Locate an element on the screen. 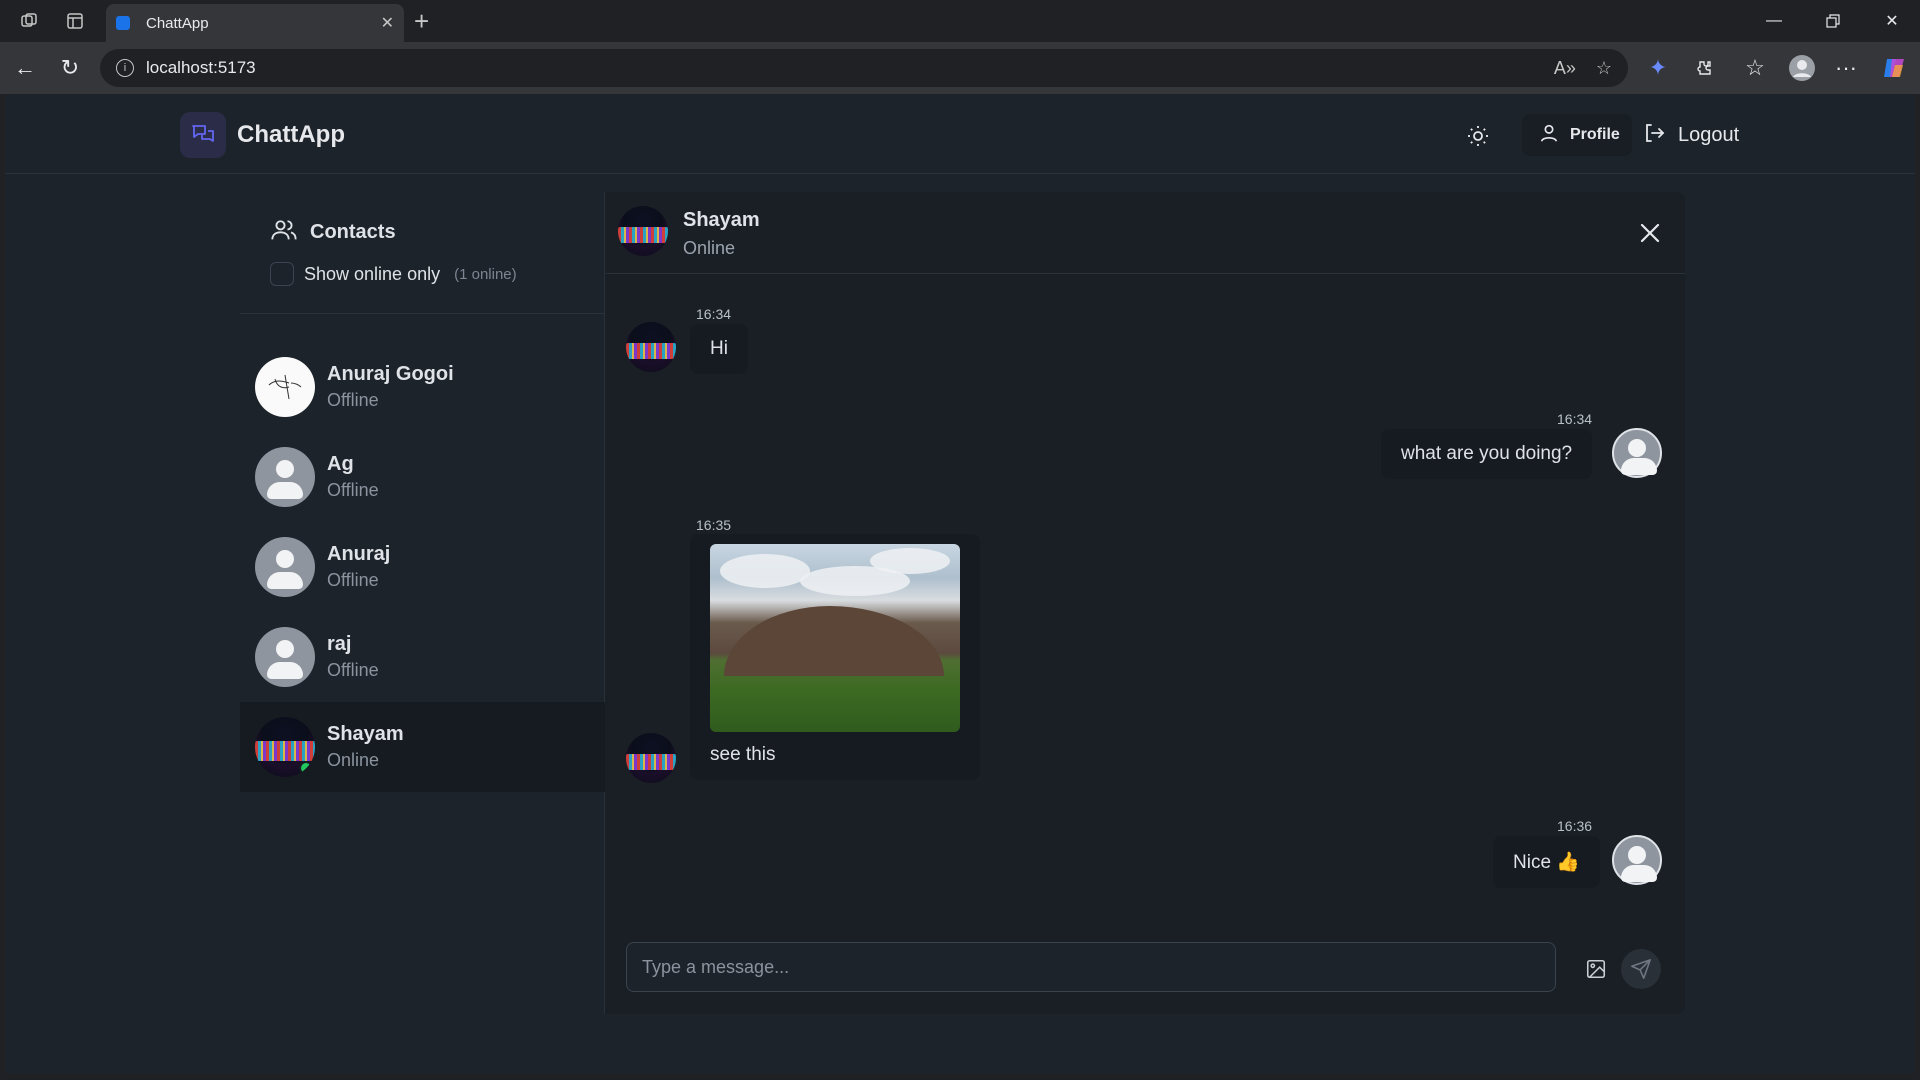  contact-name: Anuraj Gogoi is located at coordinates (390, 374).